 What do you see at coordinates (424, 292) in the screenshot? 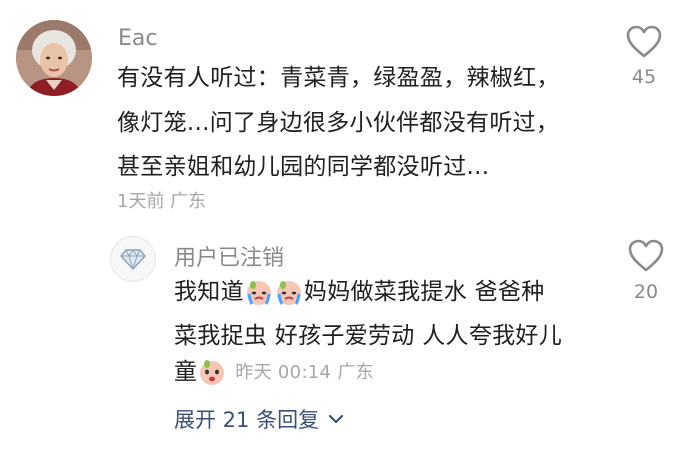
I see `reply-text-segment: 妈妈做菜我提水 爸爸种` at bounding box center [424, 292].